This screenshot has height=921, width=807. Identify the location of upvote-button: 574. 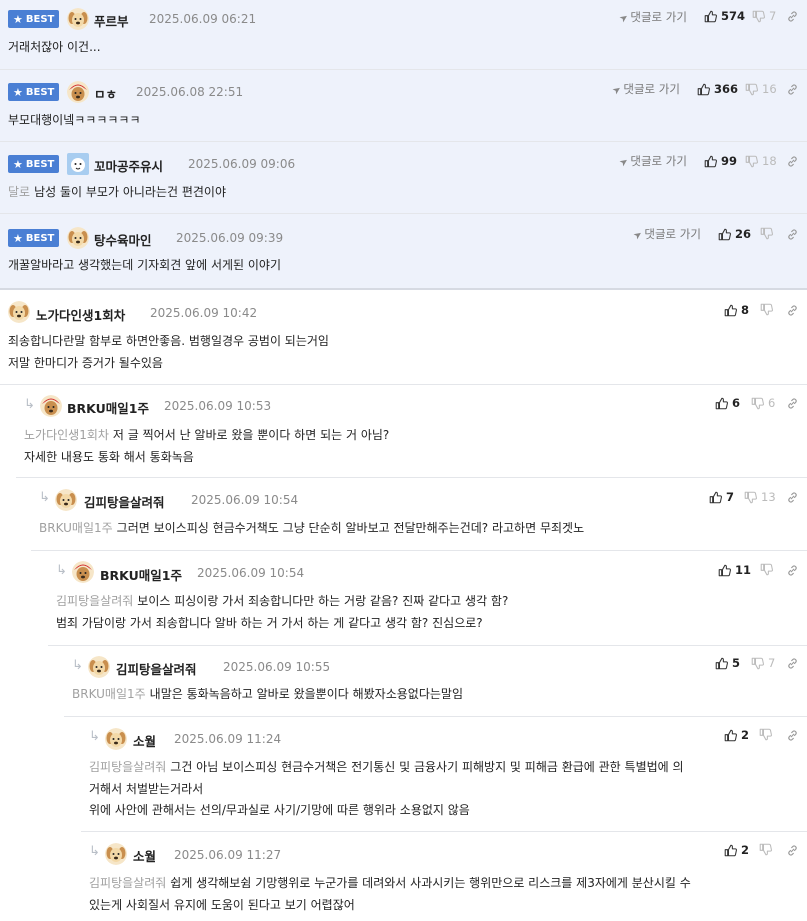
(724, 16).